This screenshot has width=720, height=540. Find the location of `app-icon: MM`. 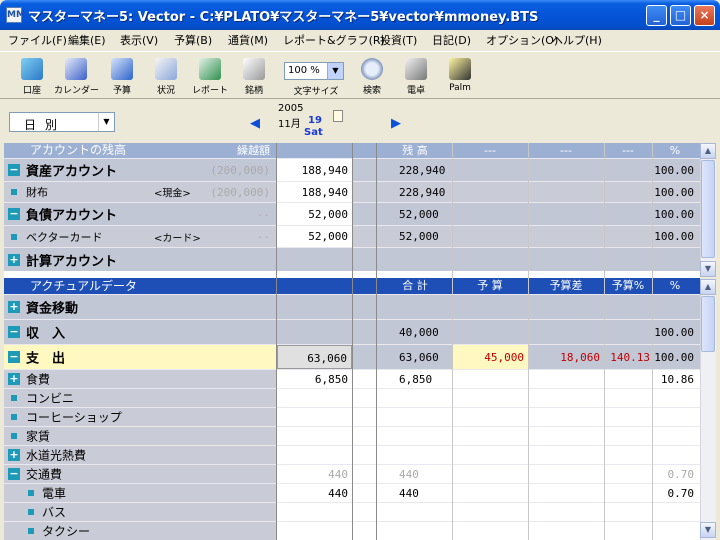

app-icon: MM is located at coordinates (15, 15).